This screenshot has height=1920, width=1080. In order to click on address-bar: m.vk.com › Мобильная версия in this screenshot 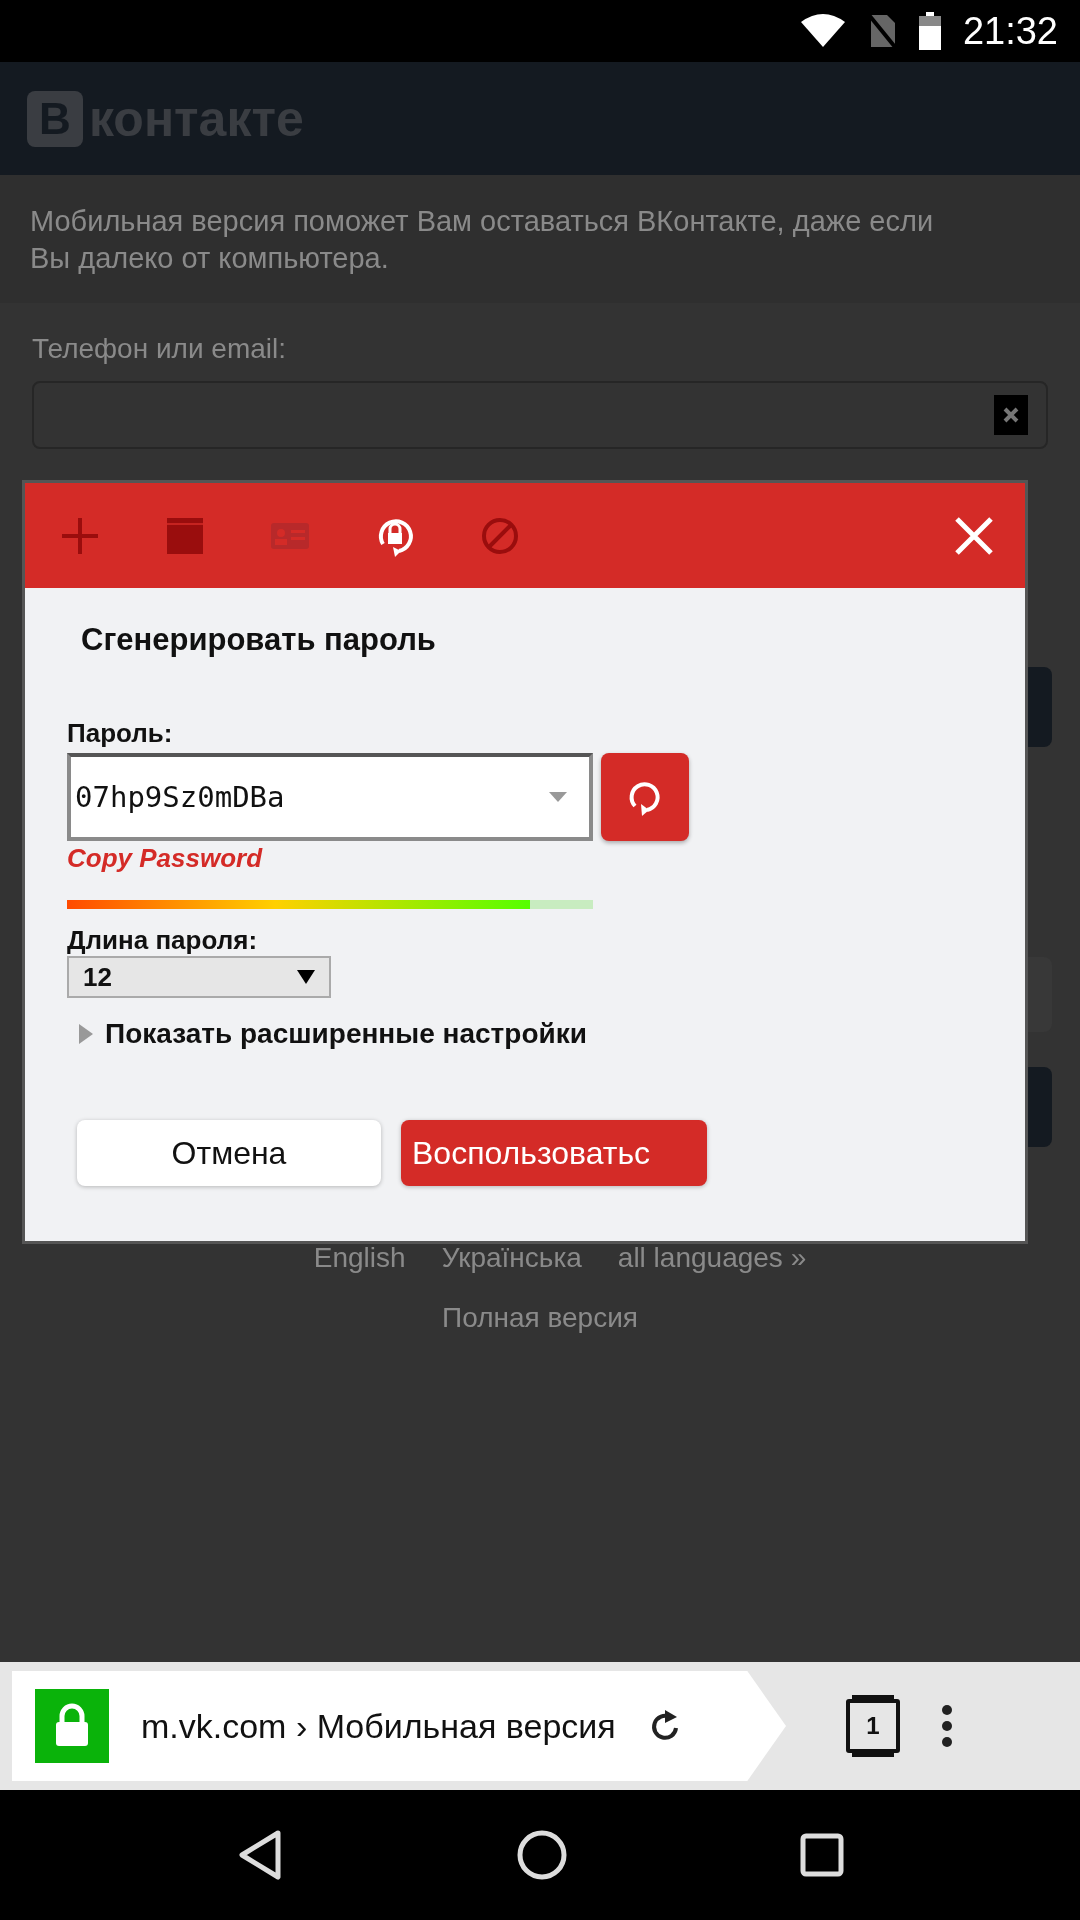, I will do `click(399, 1726)`.